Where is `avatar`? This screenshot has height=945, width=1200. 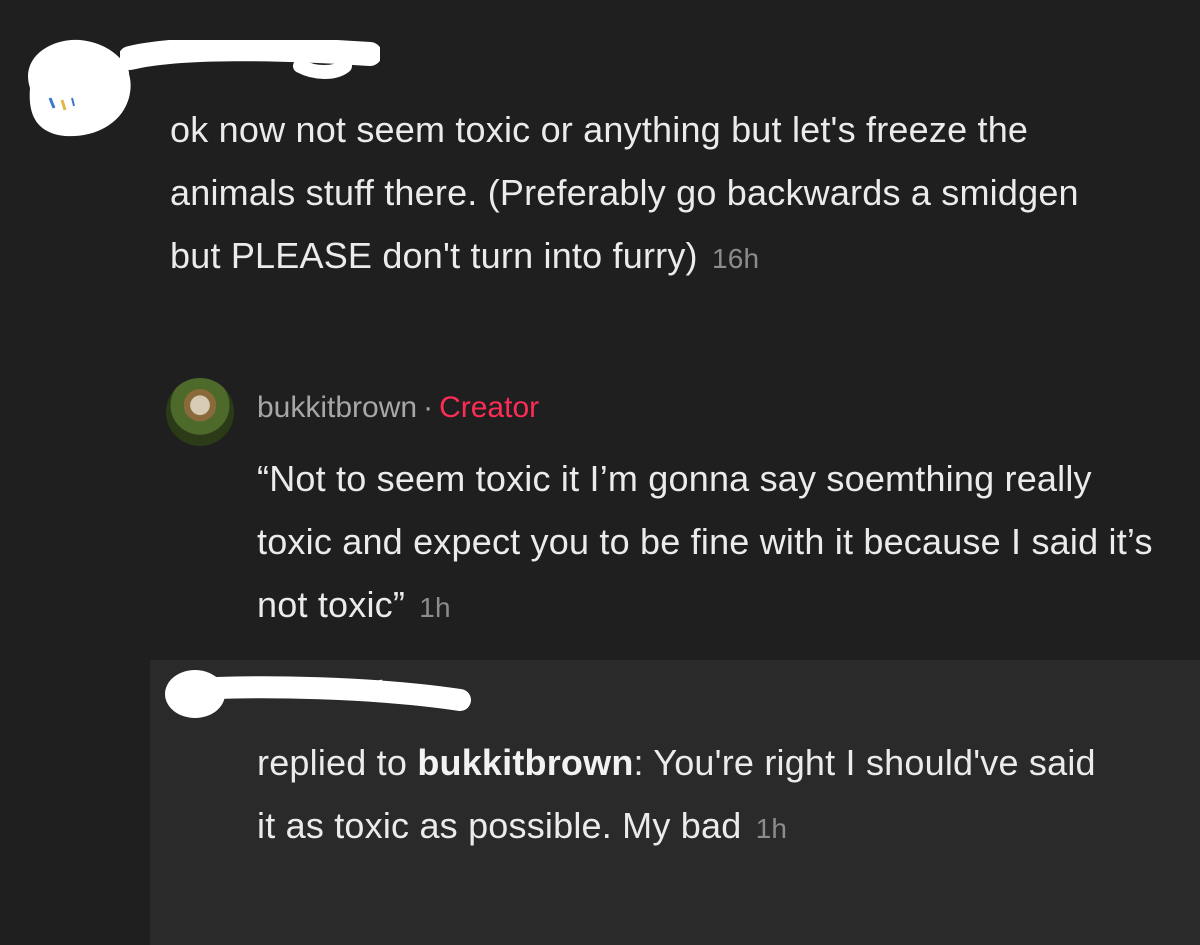 avatar is located at coordinates (200, 412).